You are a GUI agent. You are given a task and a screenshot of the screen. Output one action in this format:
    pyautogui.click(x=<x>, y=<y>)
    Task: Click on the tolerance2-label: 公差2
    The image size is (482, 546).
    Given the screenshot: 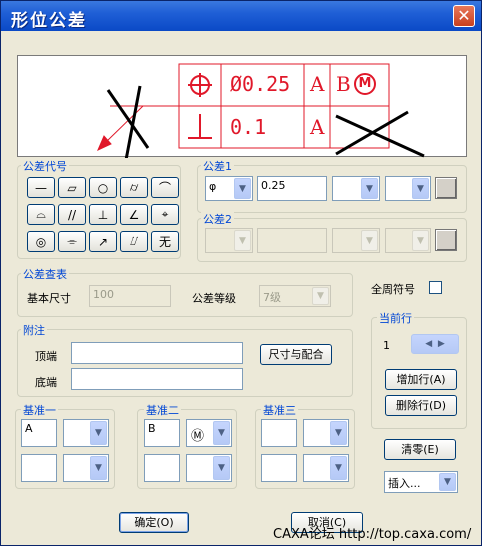 What is the action you would take?
    pyautogui.click(x=217, y=219)
    